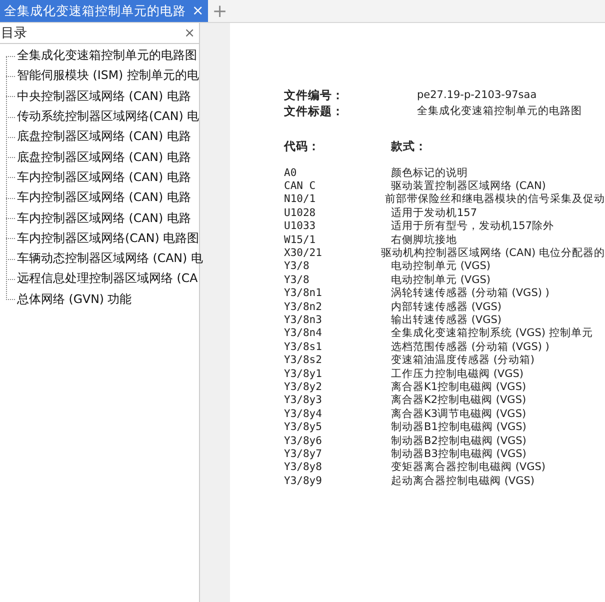  Describe the element at coordinates (303, 480) in the screenshot. I see `code-text: Y3/8y9` at that location.